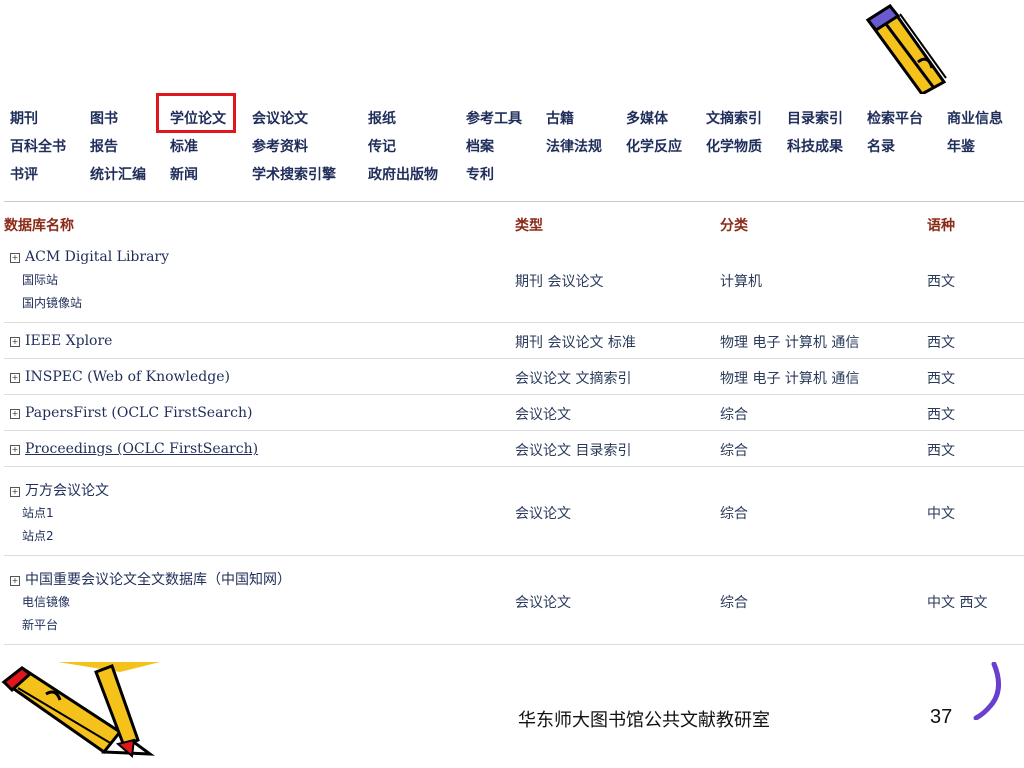  Describe the element at coordinates (46, 601) in the screenshot. I see `site-link: 电信镜像` at that location.